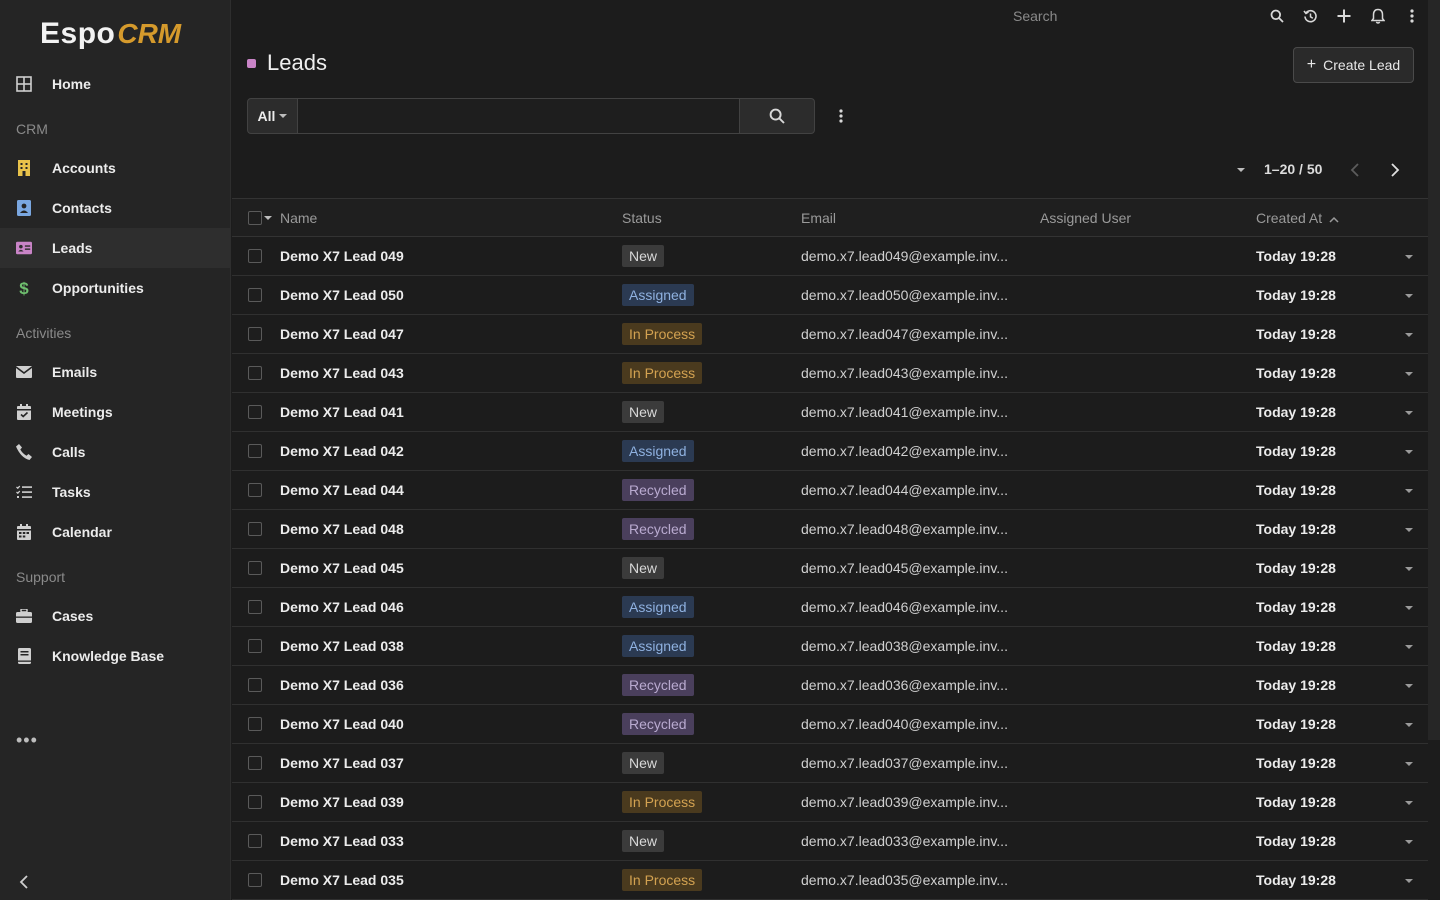 The width and height of the screenshot is (1440, 900). I want to click on kebab-menu-icon, so click(1412, 16).